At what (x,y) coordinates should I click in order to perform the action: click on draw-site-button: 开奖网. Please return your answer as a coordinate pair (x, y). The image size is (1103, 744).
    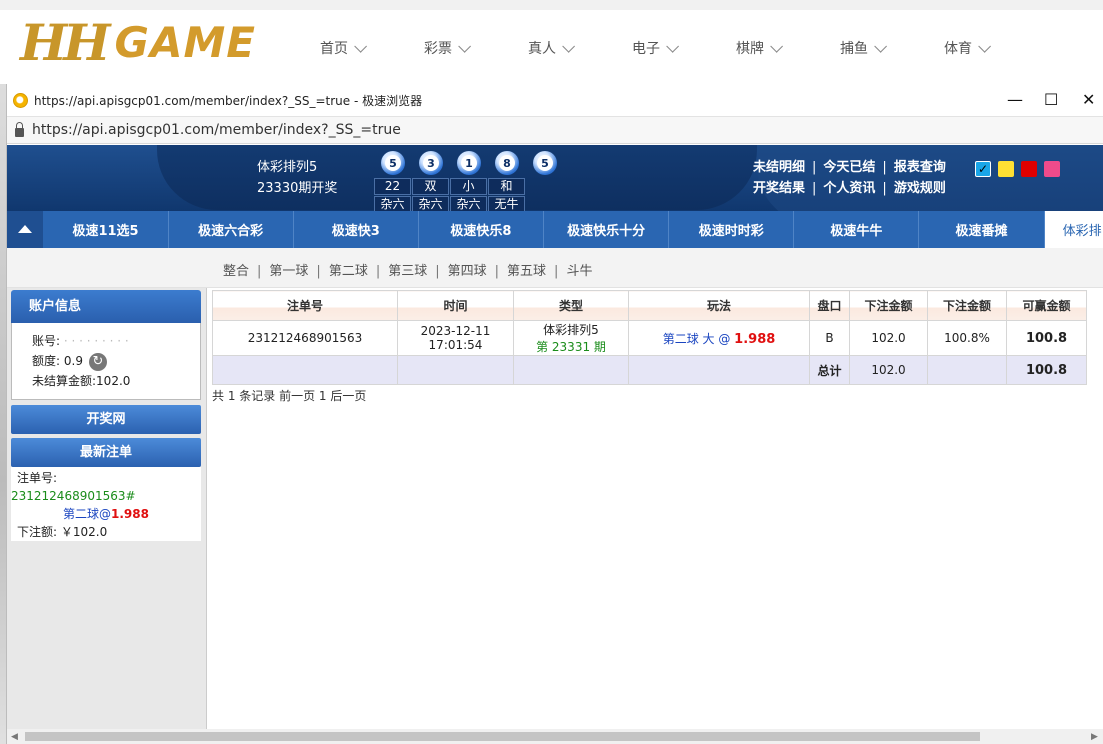
    Looking at the image, I should click on (106, 419).